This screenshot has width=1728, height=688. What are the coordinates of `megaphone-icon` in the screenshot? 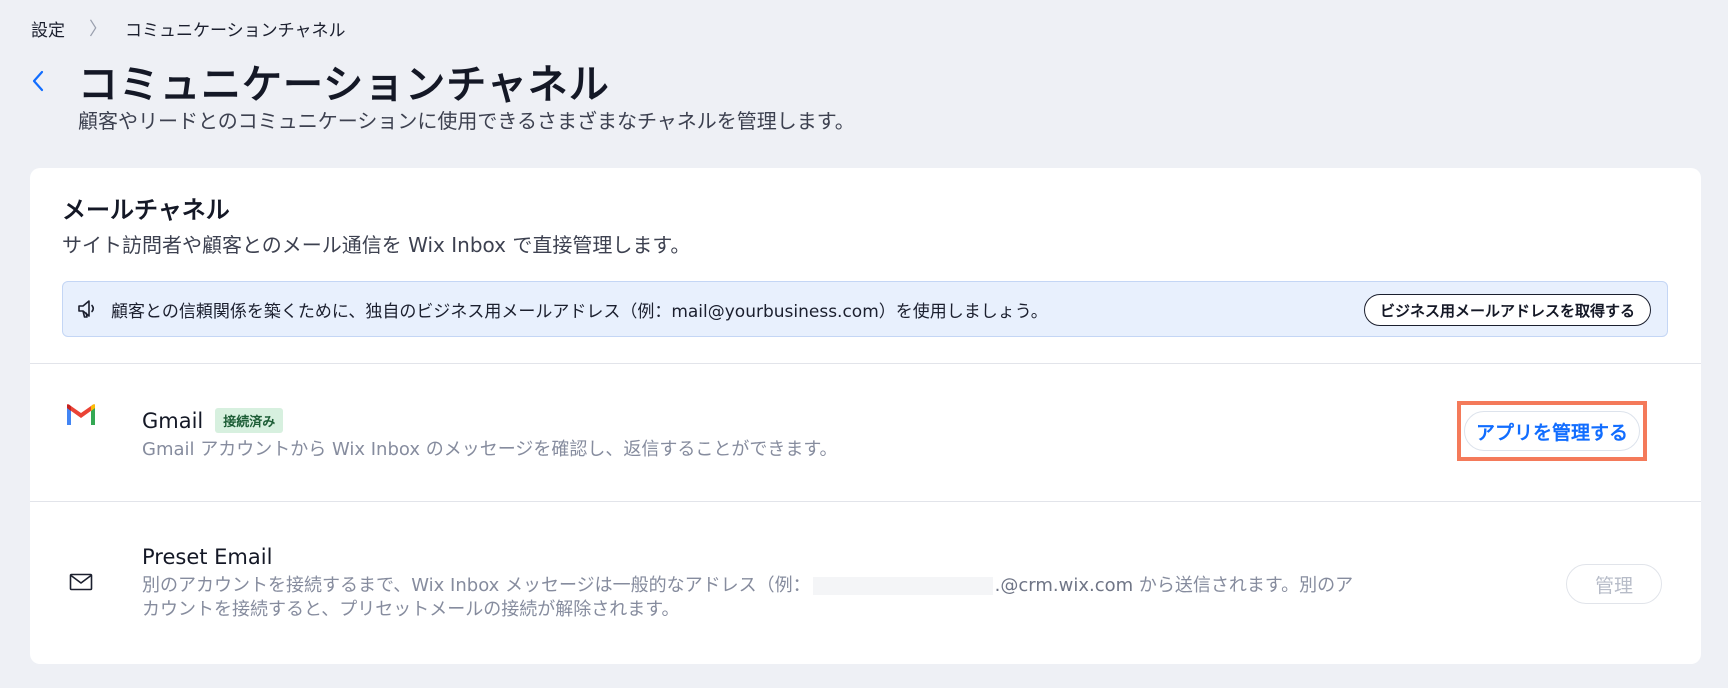 It's located at (88, 309).